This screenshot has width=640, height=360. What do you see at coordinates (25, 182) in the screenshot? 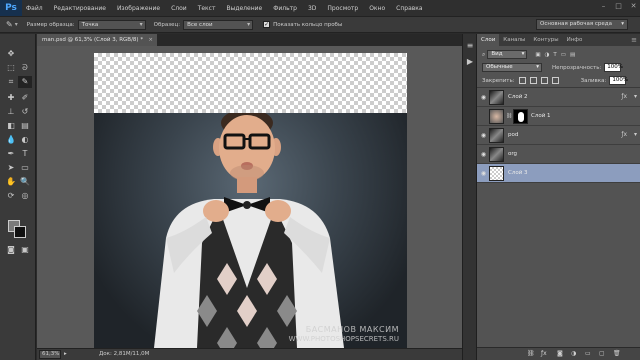
I see `zoom-tool-icon: 🔍` at bounding box center [25, 182].